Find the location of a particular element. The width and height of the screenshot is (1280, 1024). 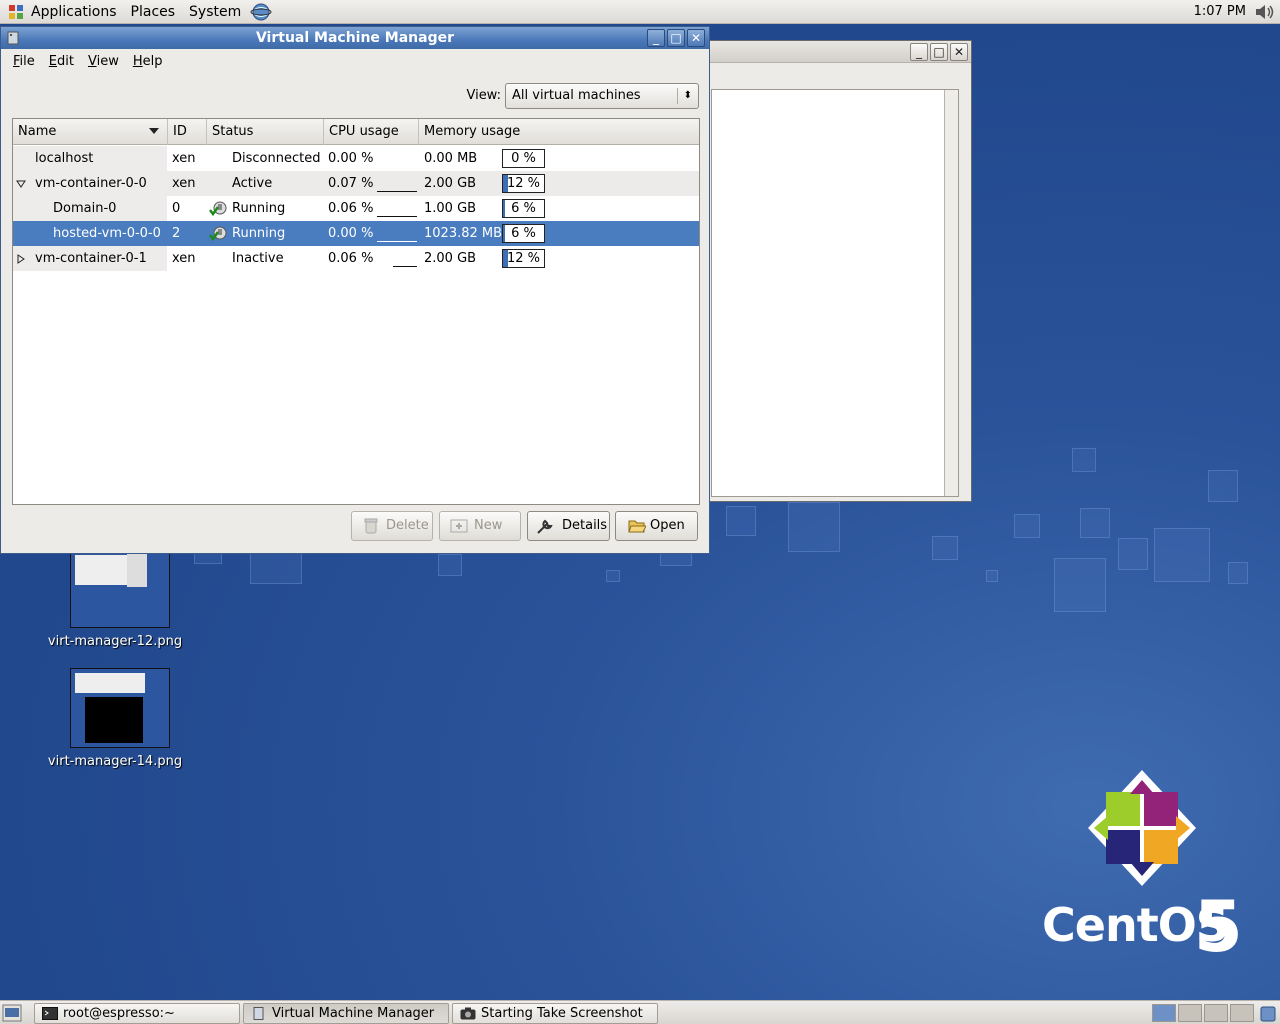

top-panel: Applications Places System 1:07 PM is located at coordinates (640, 12).